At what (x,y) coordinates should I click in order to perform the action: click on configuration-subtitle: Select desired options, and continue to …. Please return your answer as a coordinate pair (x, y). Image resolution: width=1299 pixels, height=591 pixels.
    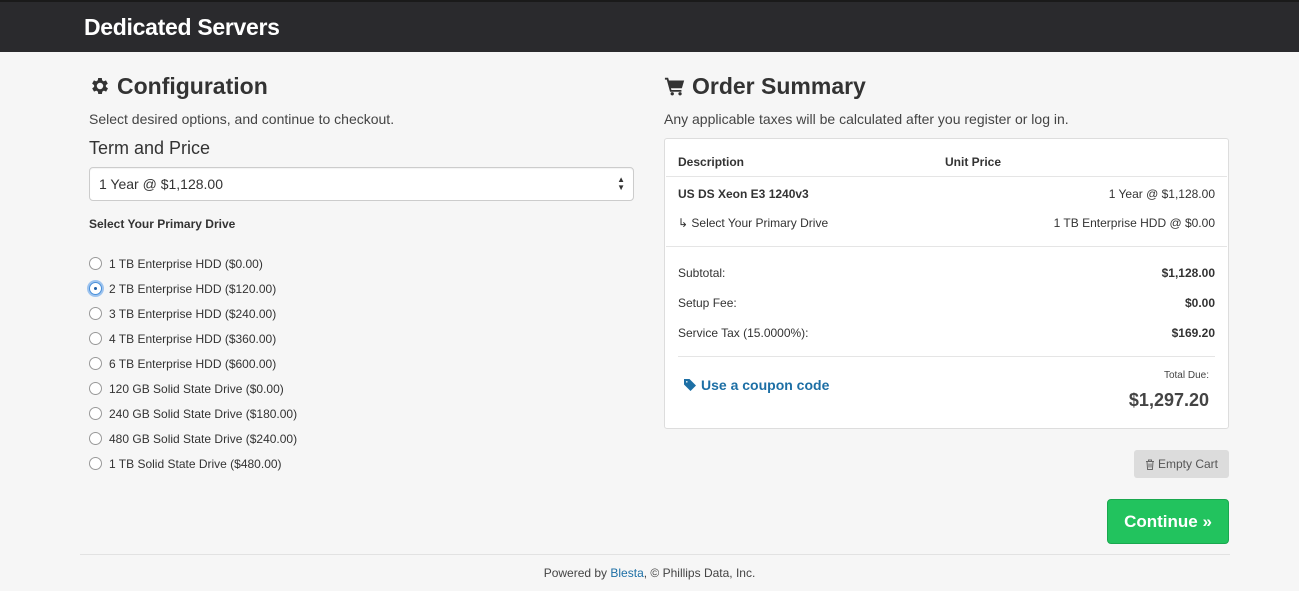
    Looking at the image, I should click on (242, 119).